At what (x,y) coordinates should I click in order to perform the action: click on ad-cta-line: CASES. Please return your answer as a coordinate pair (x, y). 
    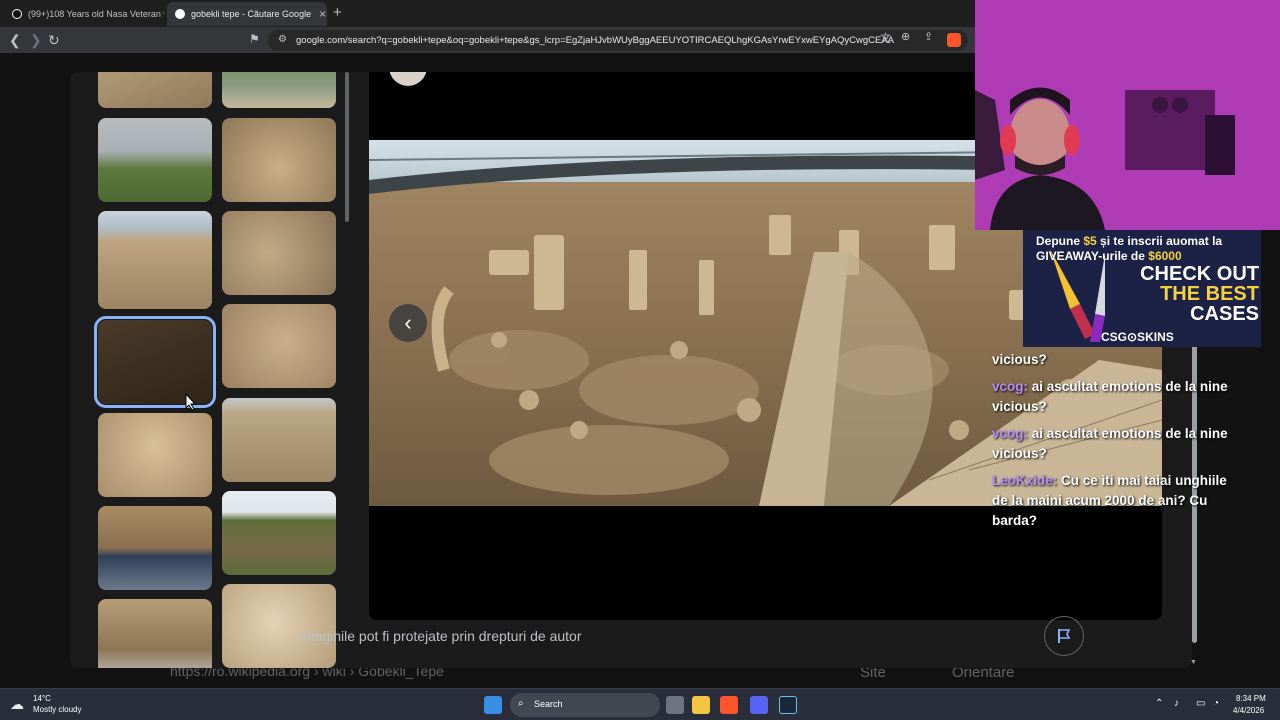
    Looking at the image, I should click on (1224, 314).